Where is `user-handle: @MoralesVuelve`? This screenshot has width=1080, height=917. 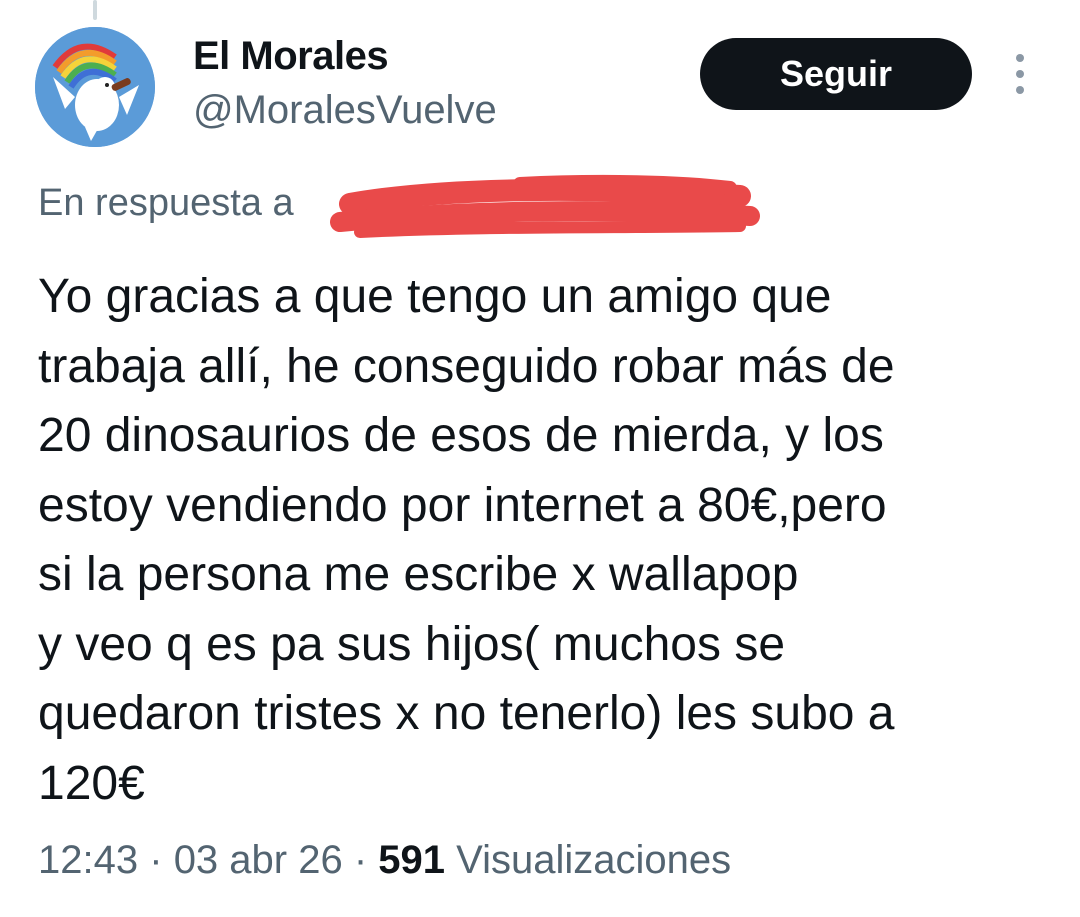
user-handle: @MoralesVuelve is located at coordinates (345, 110).